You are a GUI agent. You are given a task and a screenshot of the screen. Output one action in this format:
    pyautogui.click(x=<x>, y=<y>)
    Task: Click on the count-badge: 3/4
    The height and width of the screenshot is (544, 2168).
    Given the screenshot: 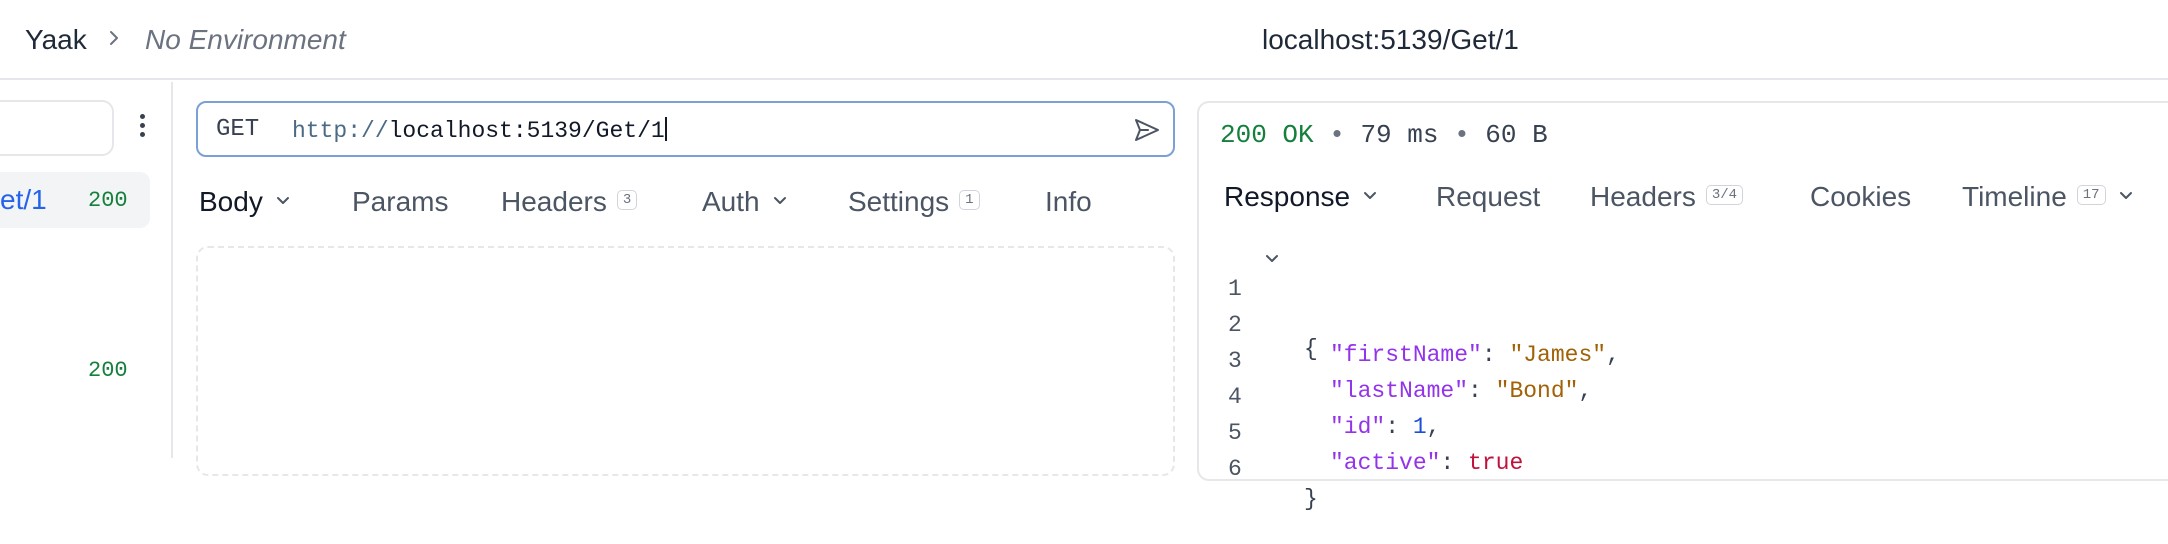 What is the action you would take?
    pyautogui.click(x=1724, y=195)
    